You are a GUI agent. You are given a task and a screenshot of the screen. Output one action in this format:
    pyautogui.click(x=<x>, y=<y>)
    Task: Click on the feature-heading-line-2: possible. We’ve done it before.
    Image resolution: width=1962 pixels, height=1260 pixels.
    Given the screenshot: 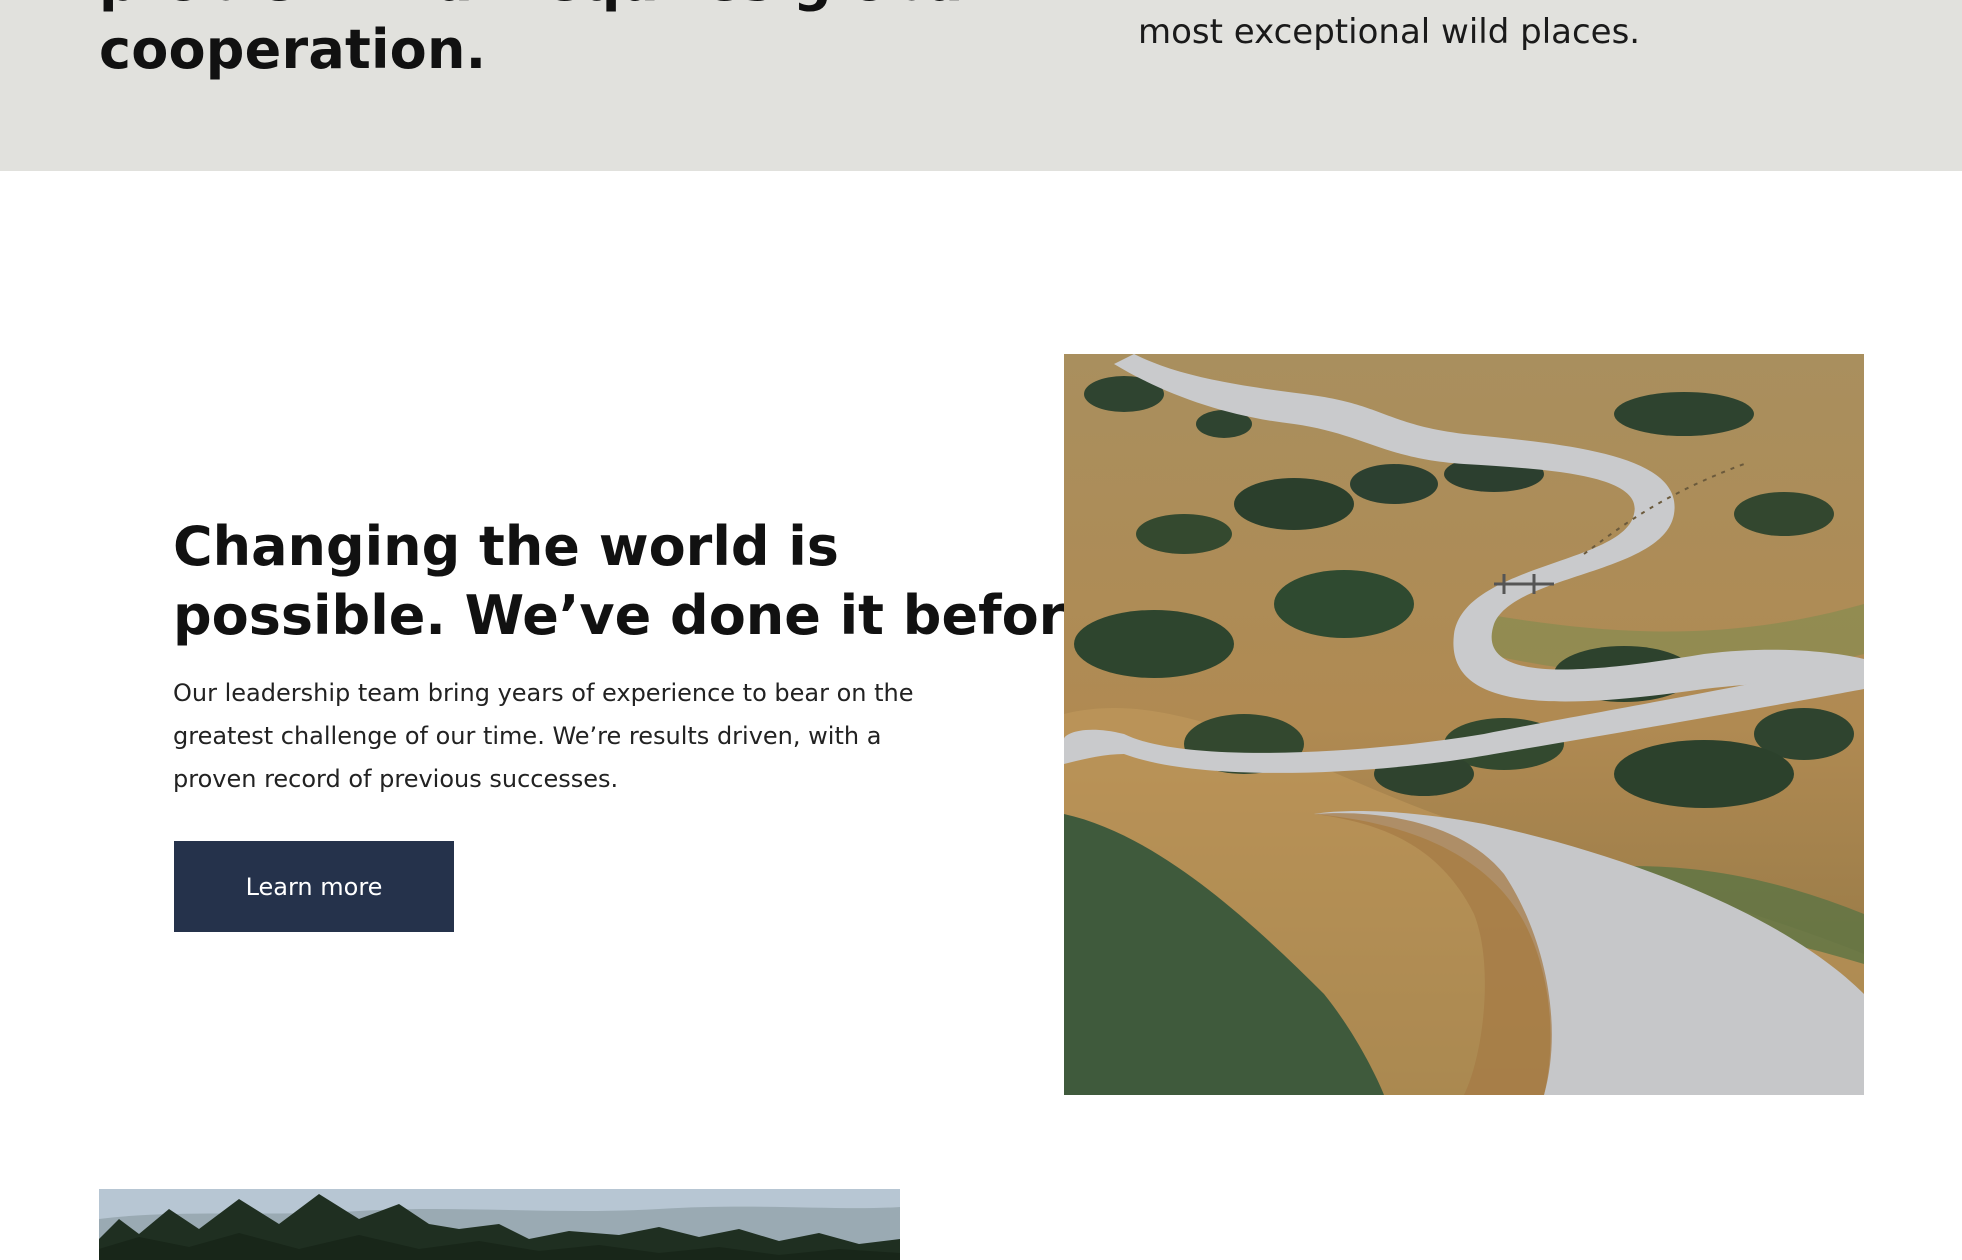 What is the action you would take?
    pyautogui.click(x=648, y=615)
    